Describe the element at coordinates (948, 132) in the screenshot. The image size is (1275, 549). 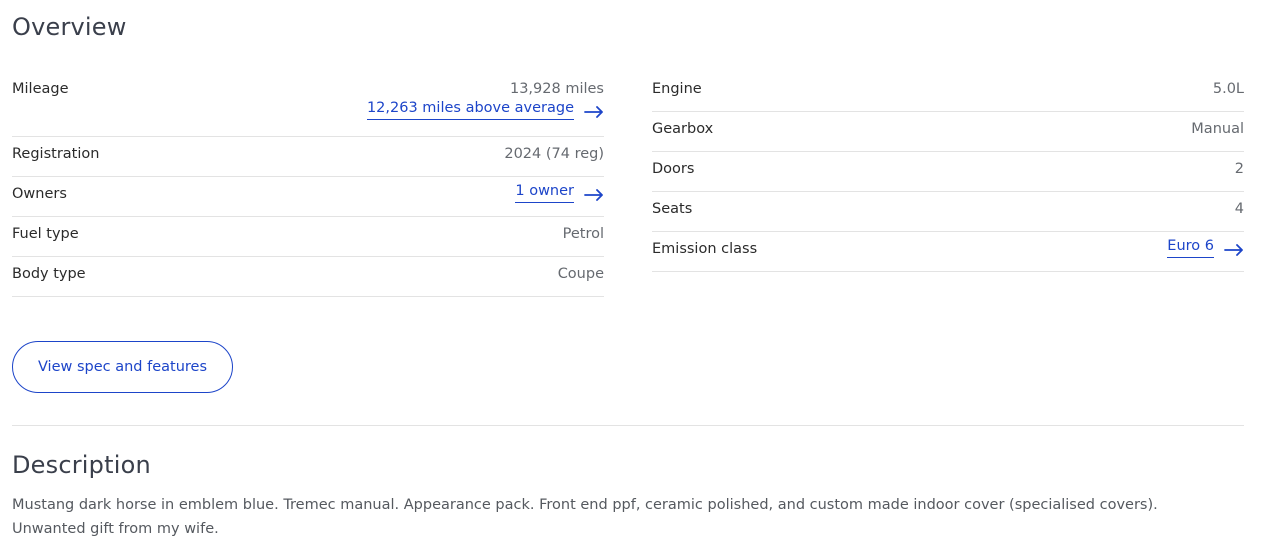
I see `gearbox-row: Gearbox Manual` at that location.